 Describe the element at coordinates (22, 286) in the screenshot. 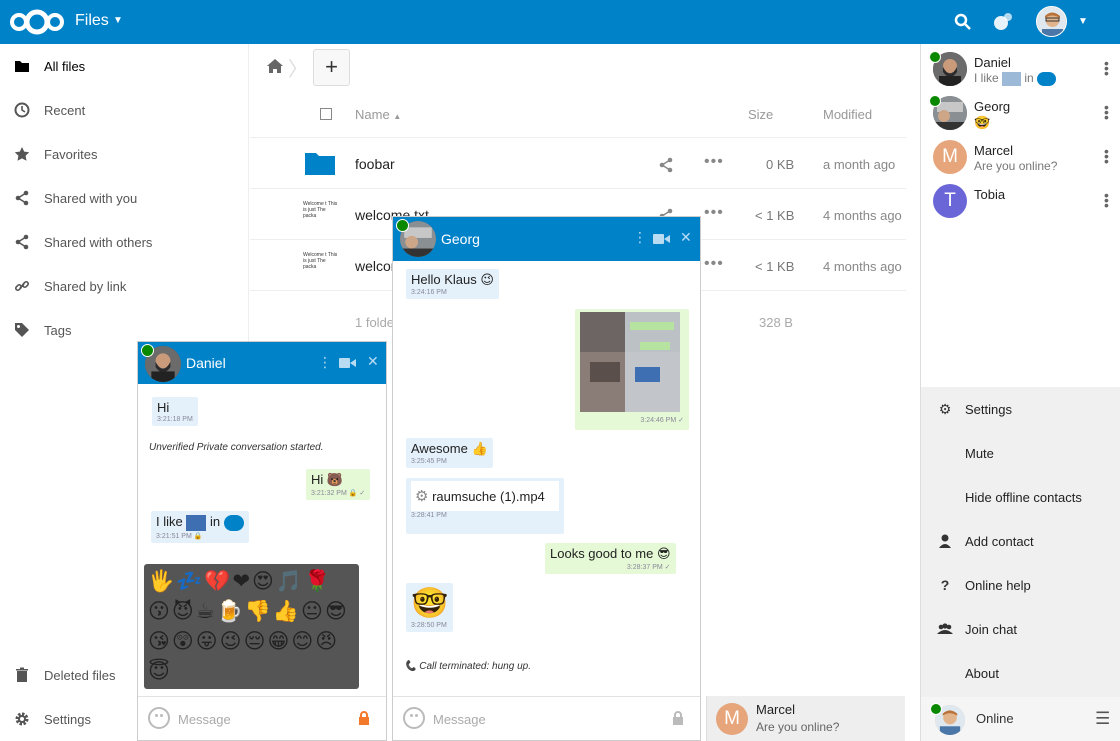

I see `link-icon` at that location.